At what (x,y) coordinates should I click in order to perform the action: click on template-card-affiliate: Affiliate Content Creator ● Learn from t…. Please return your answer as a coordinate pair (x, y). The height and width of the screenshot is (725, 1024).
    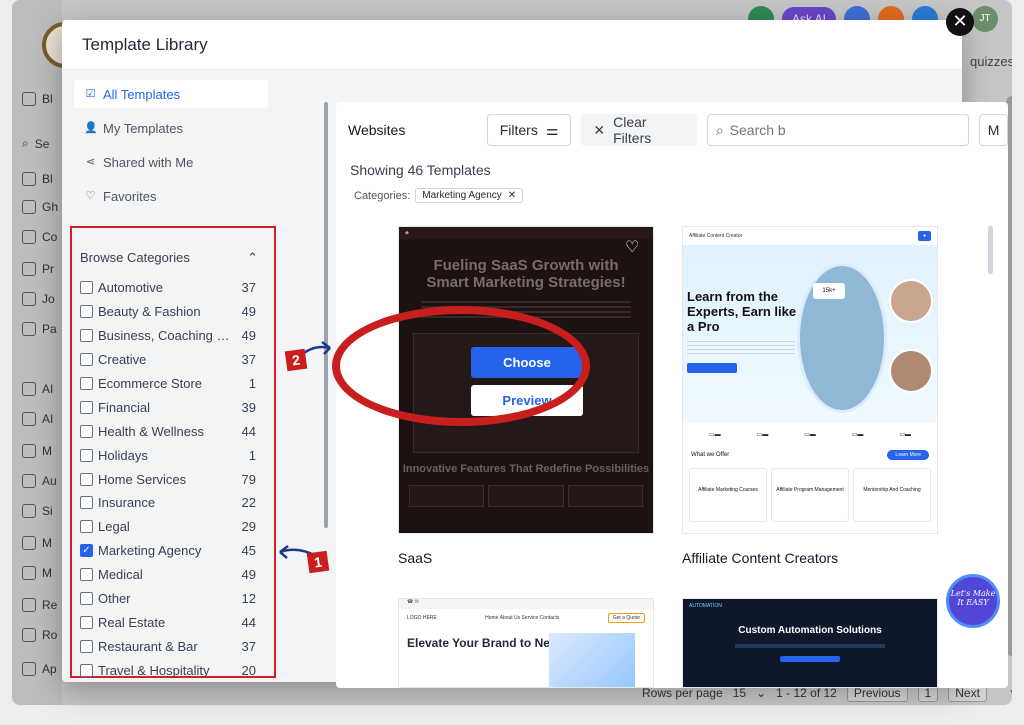
    Looking at the image, I should click on (810, 380).